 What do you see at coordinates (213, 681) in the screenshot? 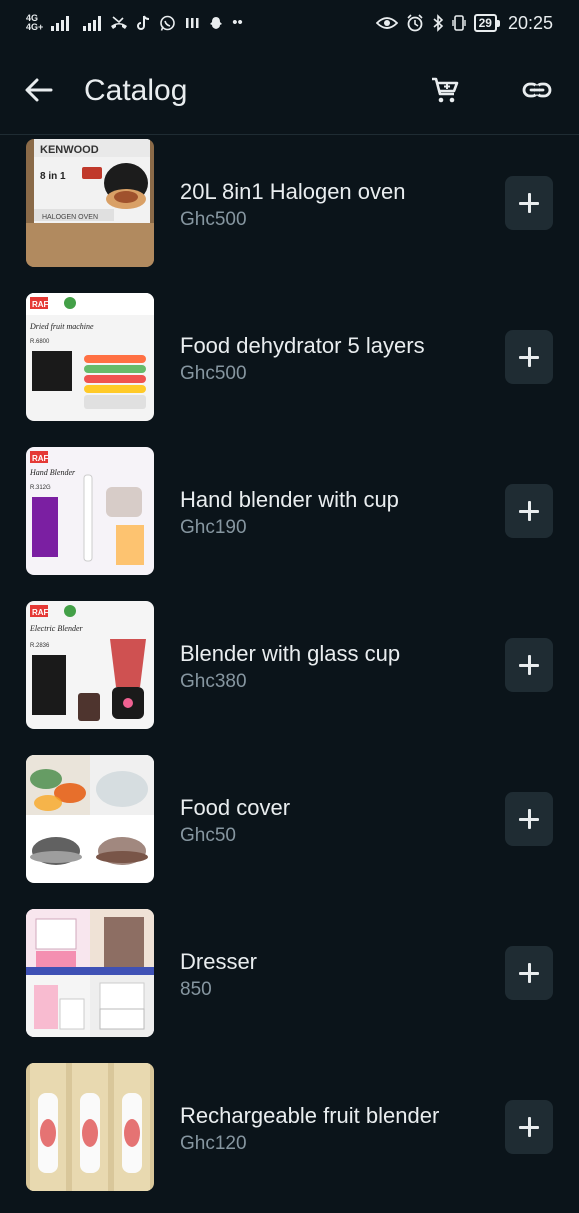
I see `product-price: Ghc380` at bounding box center [213, 681].